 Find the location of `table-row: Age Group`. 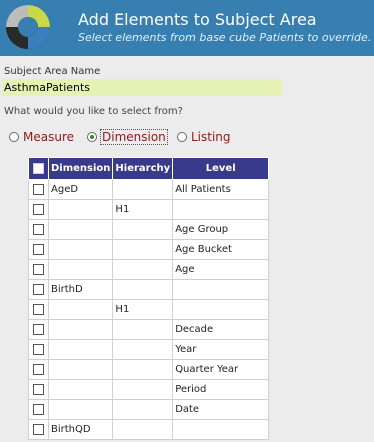

table-row: Age Group is located at coordinates (149, 229).